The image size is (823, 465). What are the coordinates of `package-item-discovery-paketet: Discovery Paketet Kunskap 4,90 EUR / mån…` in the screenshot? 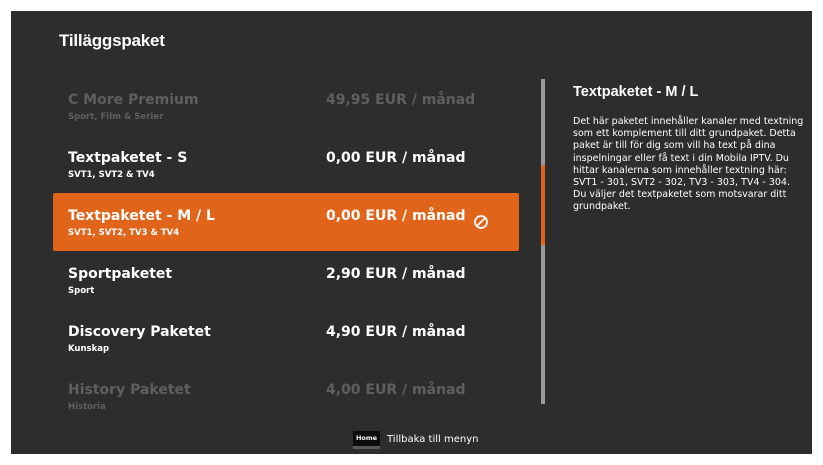 It's located at (286, 338).